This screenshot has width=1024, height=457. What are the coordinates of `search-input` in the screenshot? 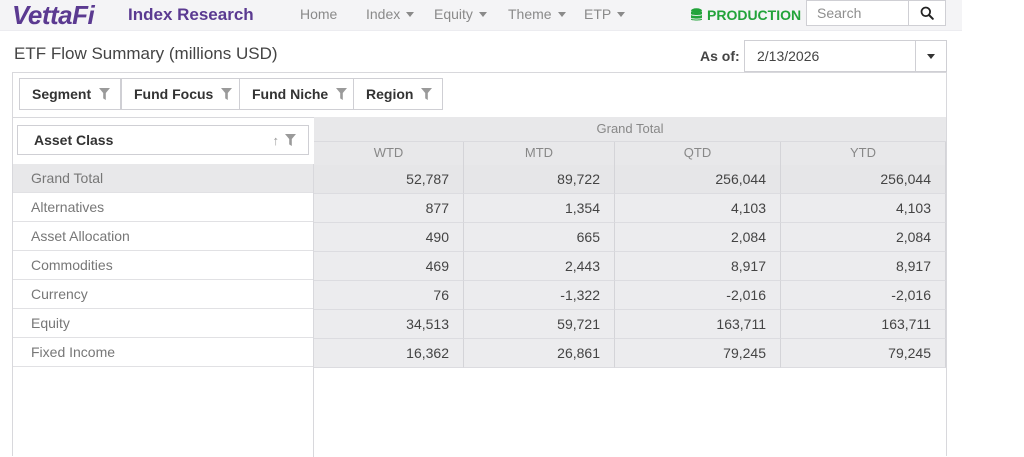 It's located at (857, 13).